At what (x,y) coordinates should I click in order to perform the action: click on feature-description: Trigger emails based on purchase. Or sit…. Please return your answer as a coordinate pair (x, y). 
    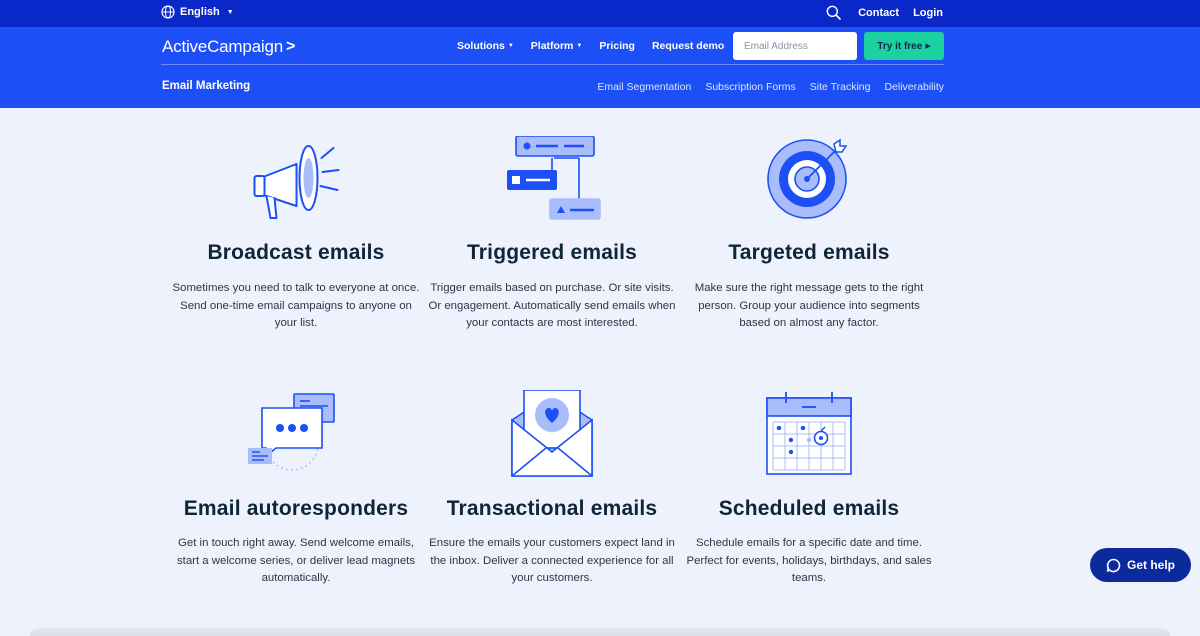
    Looking at the image, I should click on (552, 305).